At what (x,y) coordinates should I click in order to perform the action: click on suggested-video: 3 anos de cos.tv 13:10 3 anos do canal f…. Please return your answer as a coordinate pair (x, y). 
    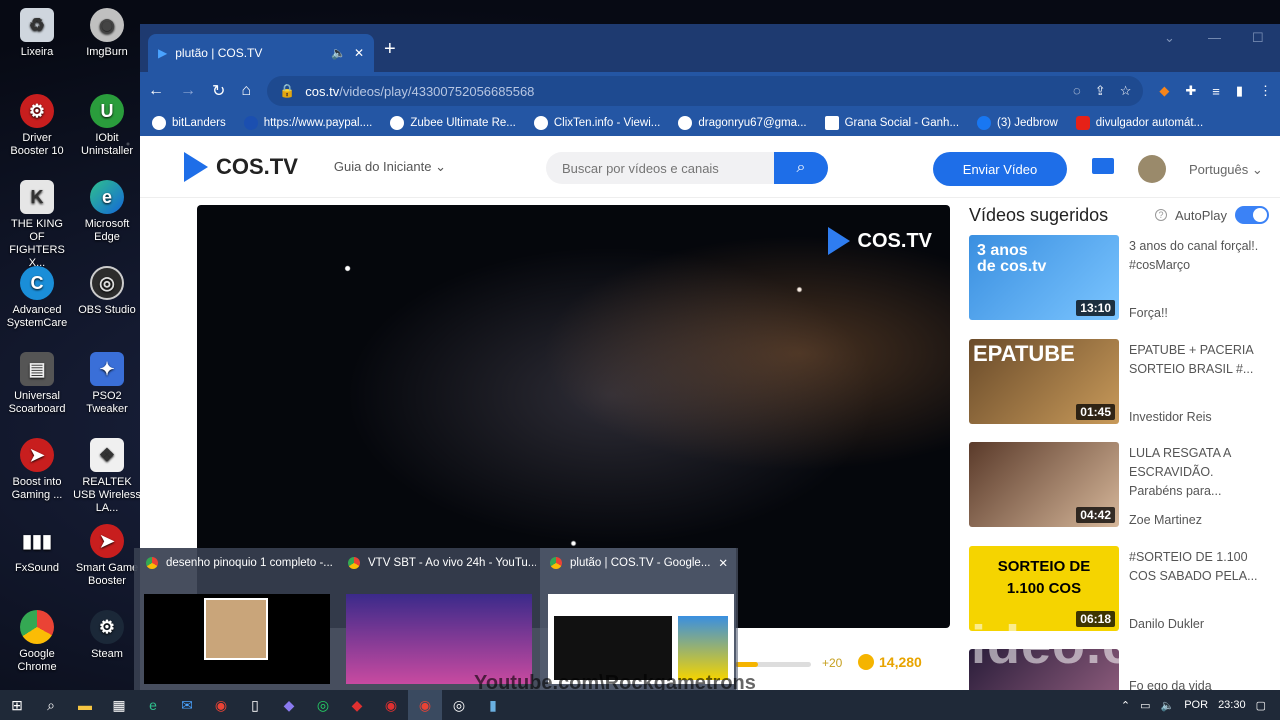
    Looking at the image, I should click on (1119, 287).